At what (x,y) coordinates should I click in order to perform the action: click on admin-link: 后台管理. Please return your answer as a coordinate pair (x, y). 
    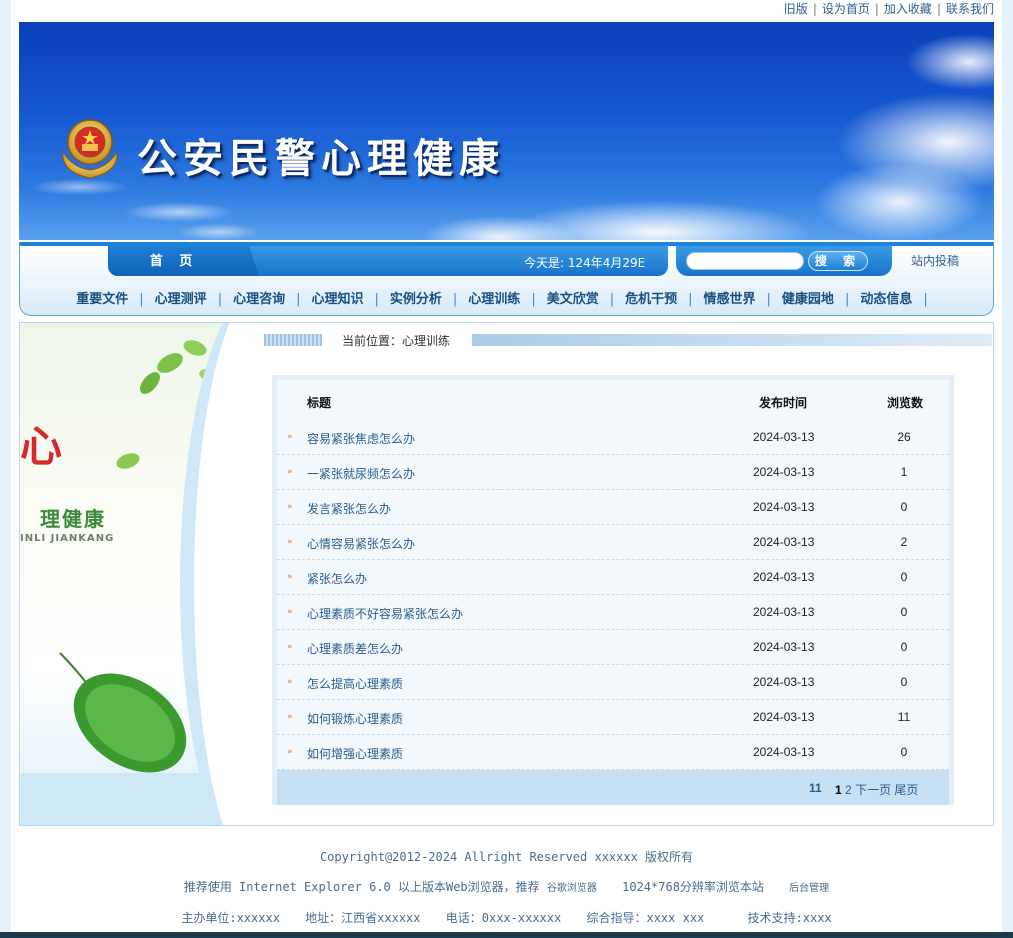
    Looking at the image, I should click on (809, 888).